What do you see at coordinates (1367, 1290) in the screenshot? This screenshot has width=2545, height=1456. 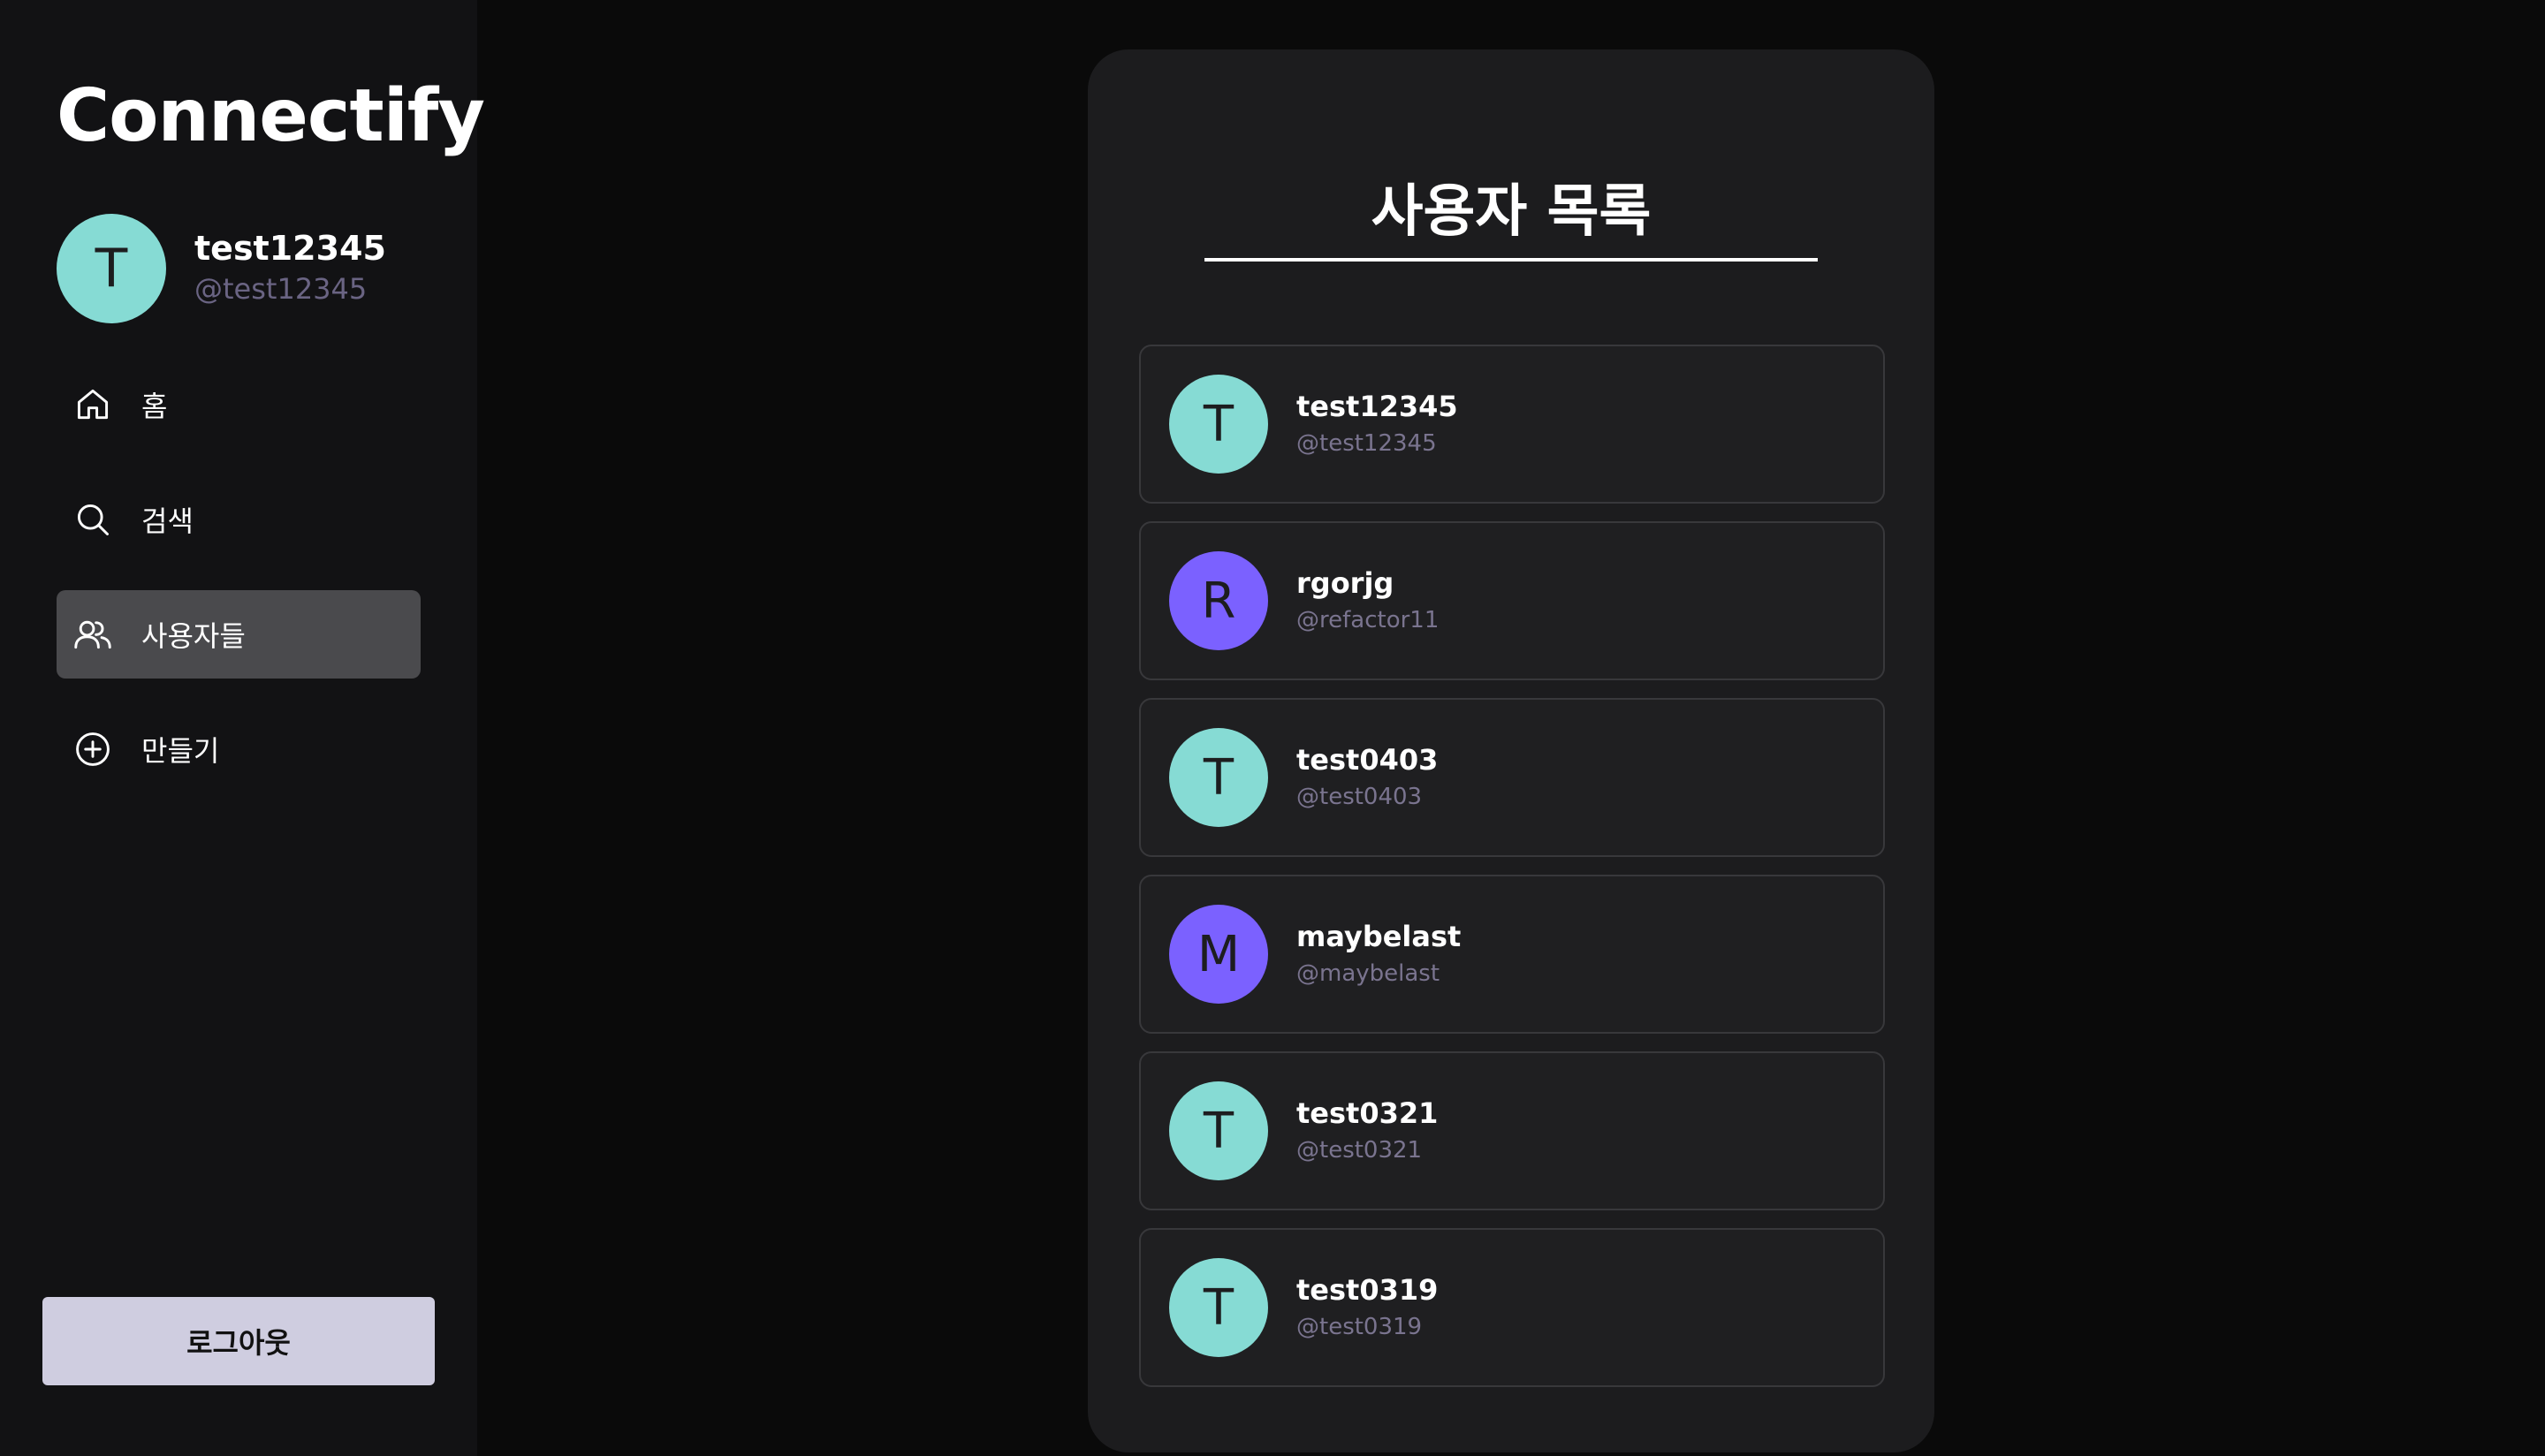 I see `user-name: test0319` at bounding box center [1367, 1290].